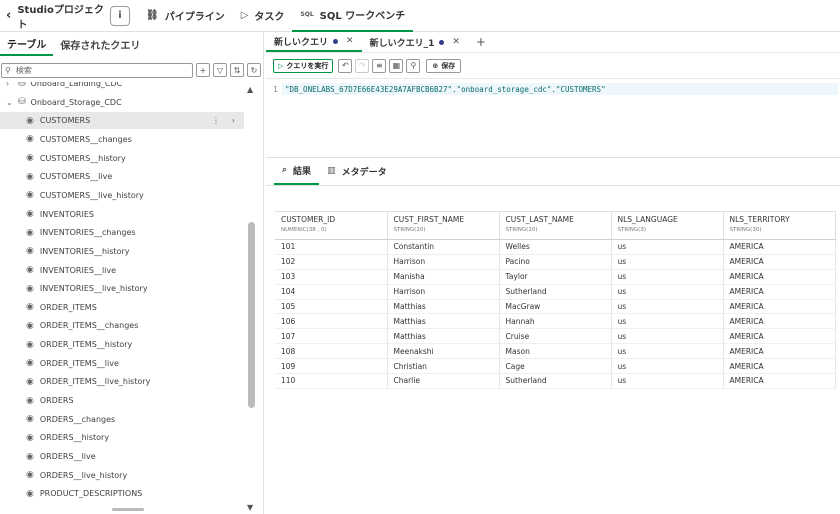 This screenshot has width=840, height=514. What do you see at coordinates (122, 437) in the screenshot?
I see `tree-table-item: ◉ ORDERS__history` at bounding box center [122, 437].